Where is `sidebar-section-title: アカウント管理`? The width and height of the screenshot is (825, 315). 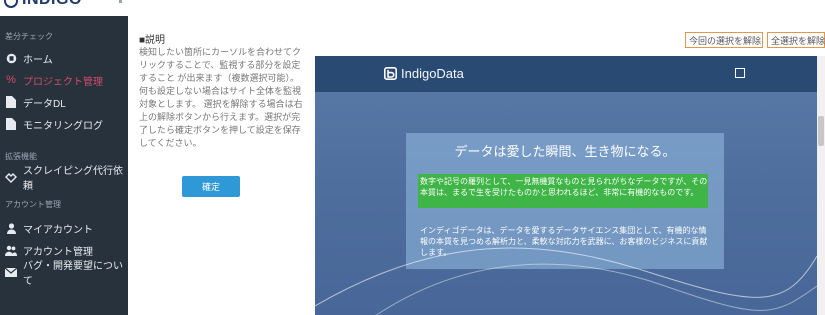
sidebar-section-title: アカウント管理 is located at coordinates (33, 204).